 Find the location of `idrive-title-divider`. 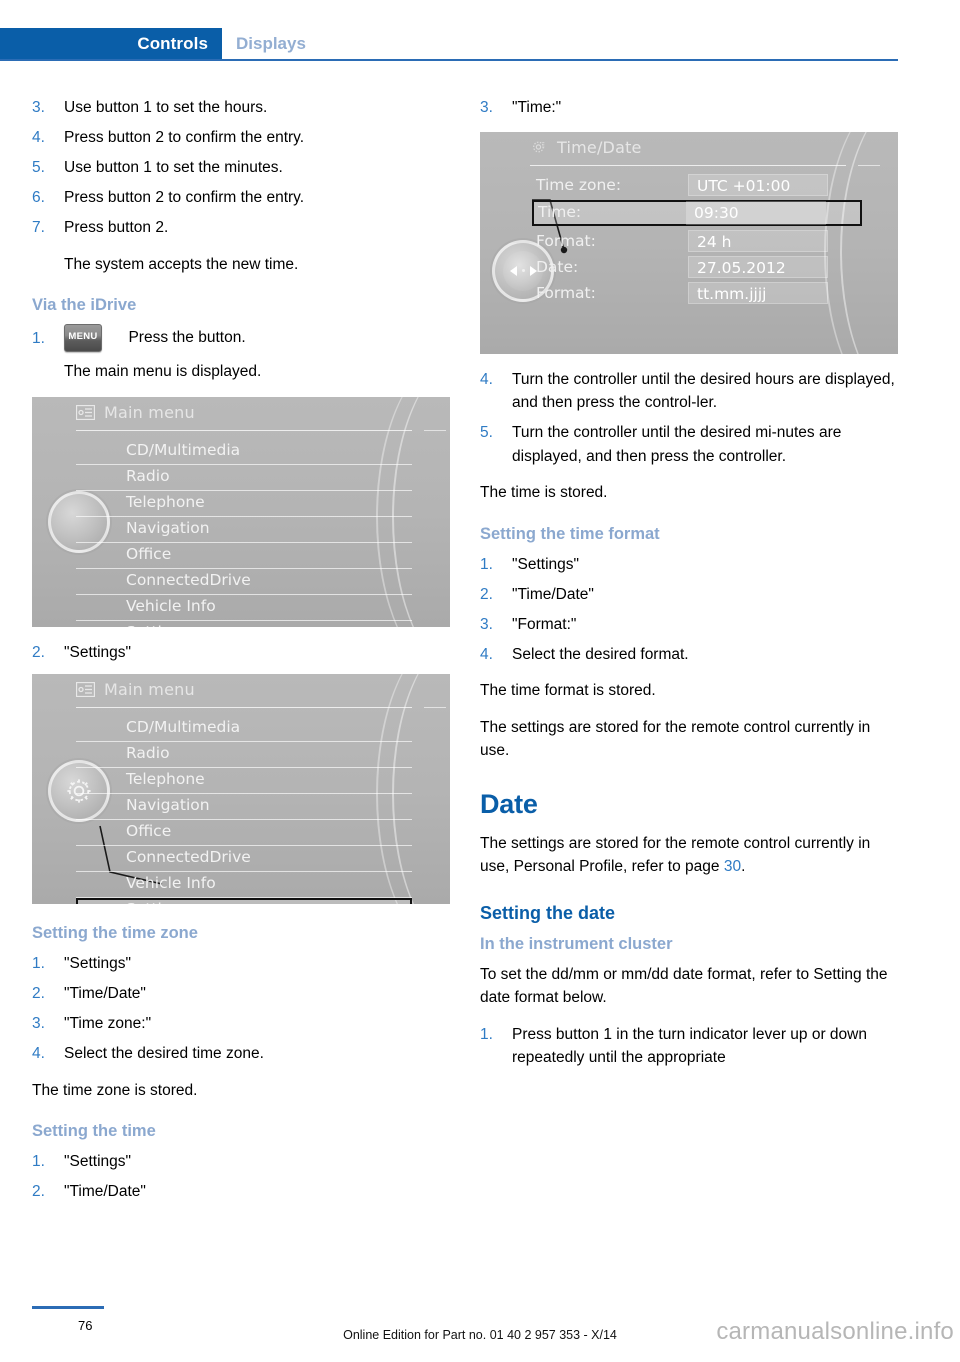

idrive-title-divider is located at coordinates (244, 707).